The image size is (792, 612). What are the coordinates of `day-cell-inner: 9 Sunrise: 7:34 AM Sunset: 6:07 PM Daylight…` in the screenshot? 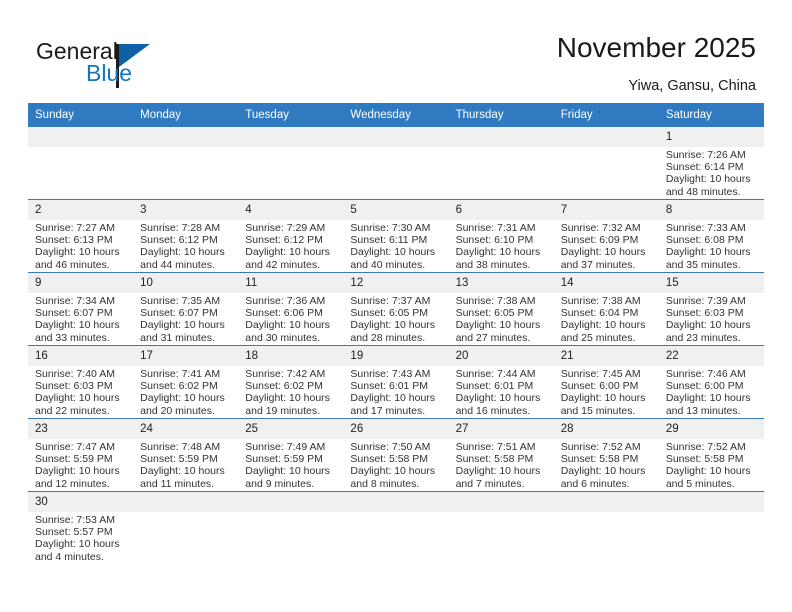 It's located at (81, 309).